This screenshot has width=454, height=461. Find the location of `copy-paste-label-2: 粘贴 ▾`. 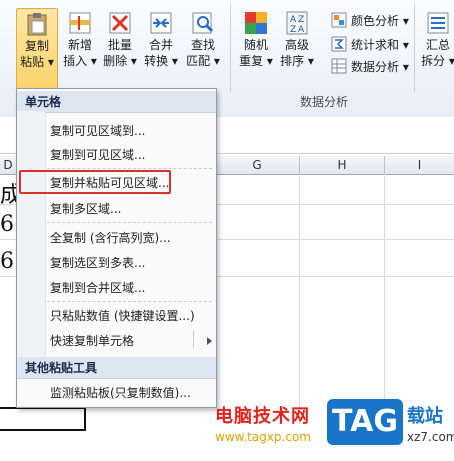

copy-paste-label-2: 粘贴 ▾ is located at coordinates (37, 62).